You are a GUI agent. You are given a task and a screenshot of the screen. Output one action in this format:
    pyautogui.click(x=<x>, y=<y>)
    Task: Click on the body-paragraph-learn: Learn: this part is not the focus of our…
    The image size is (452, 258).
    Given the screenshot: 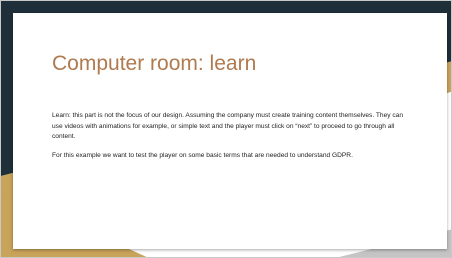 What is the action you would take?
    pyautogui.click(x=228, y=126)
    